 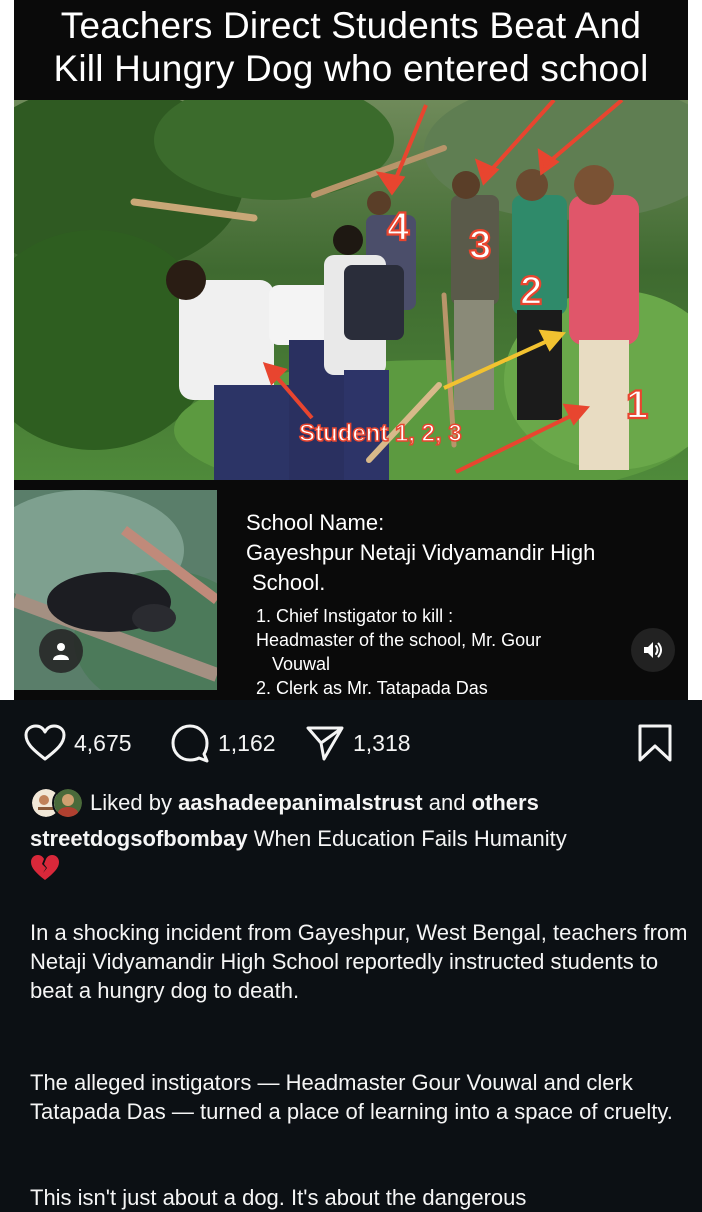 What do you see at coordinates (398, 227) in the screenshot?
I see `photo-label-4: 4` at bounding box center [398, 227].